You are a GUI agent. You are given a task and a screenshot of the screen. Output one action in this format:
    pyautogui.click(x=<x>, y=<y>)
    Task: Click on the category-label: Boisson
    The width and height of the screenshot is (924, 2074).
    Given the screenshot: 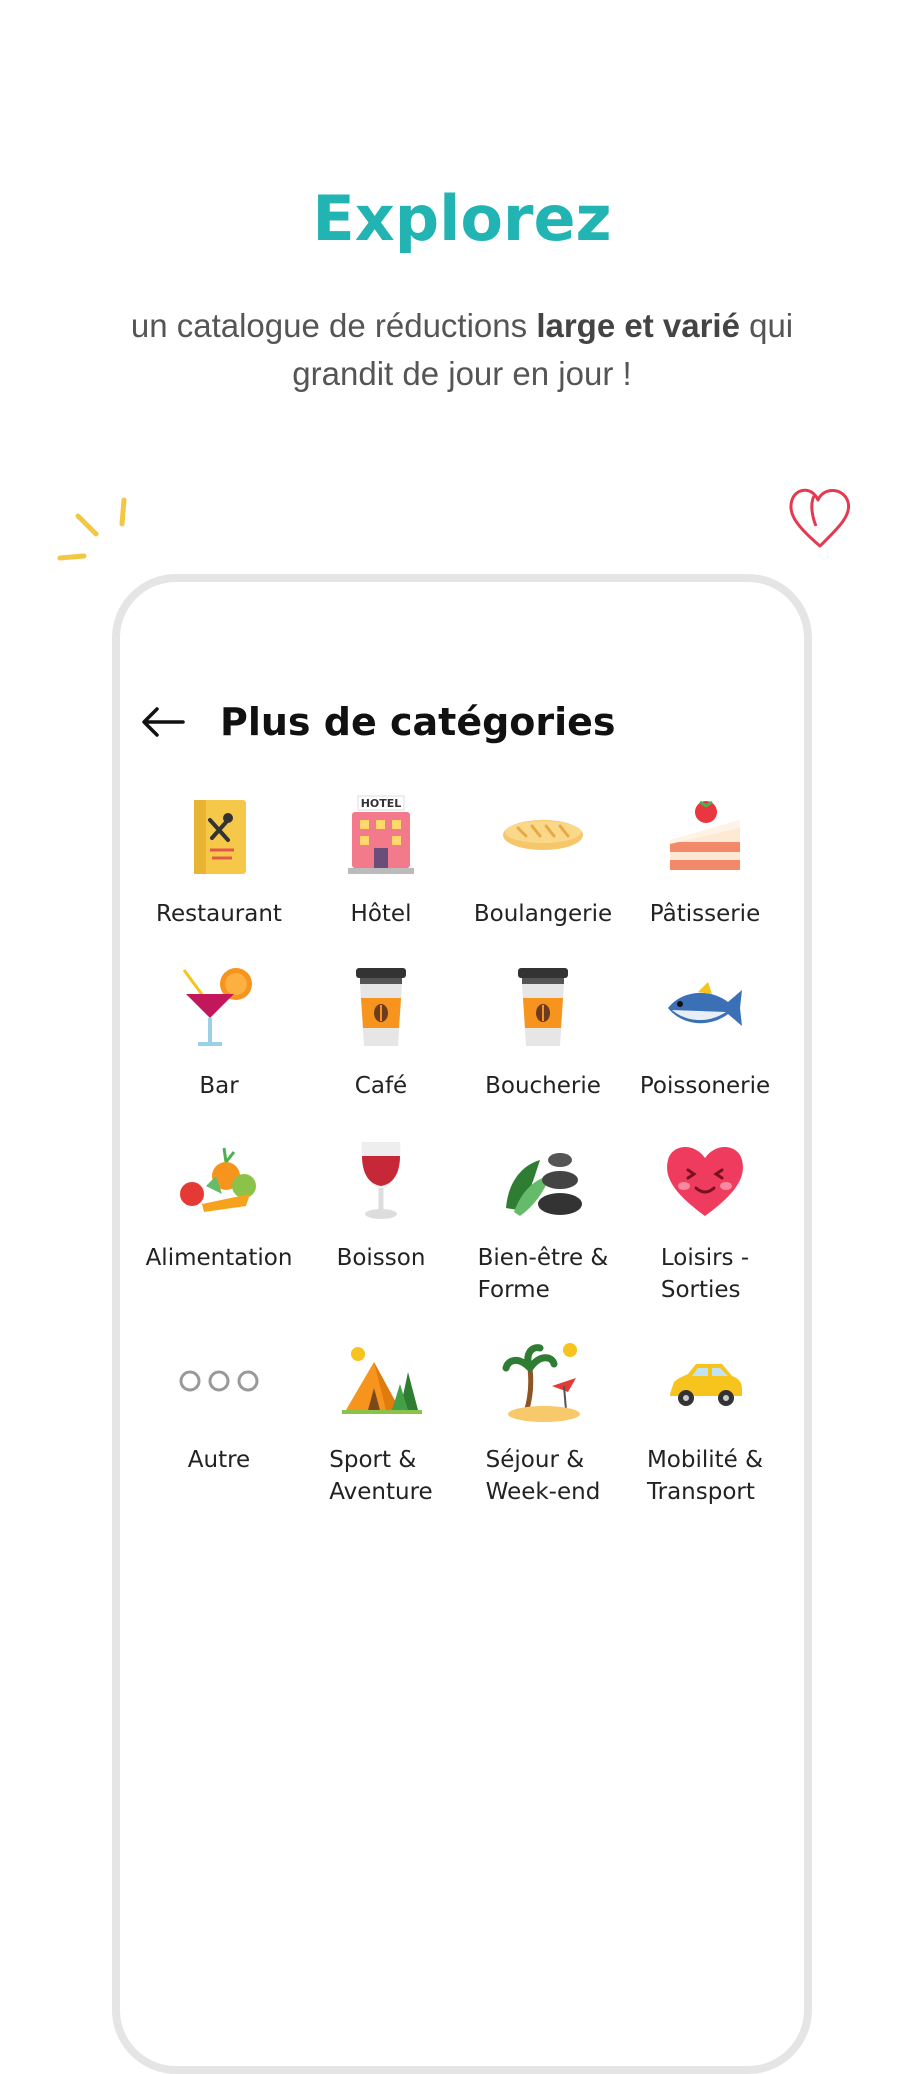 What is the action you would take?
    pyautogui.click(x=381, y=1258)
    